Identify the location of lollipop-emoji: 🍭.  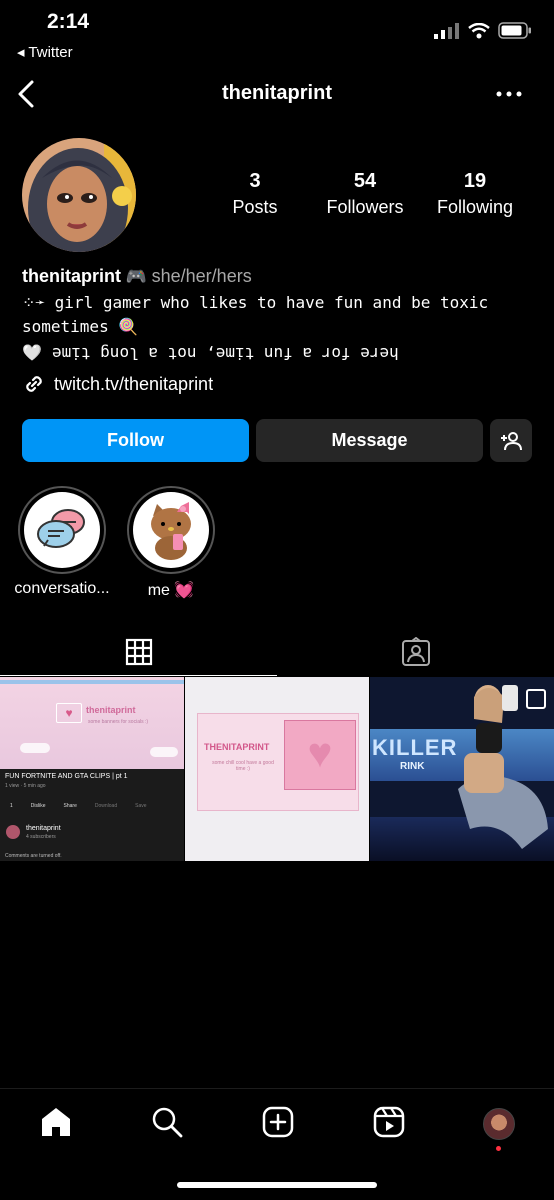
(128, 326).